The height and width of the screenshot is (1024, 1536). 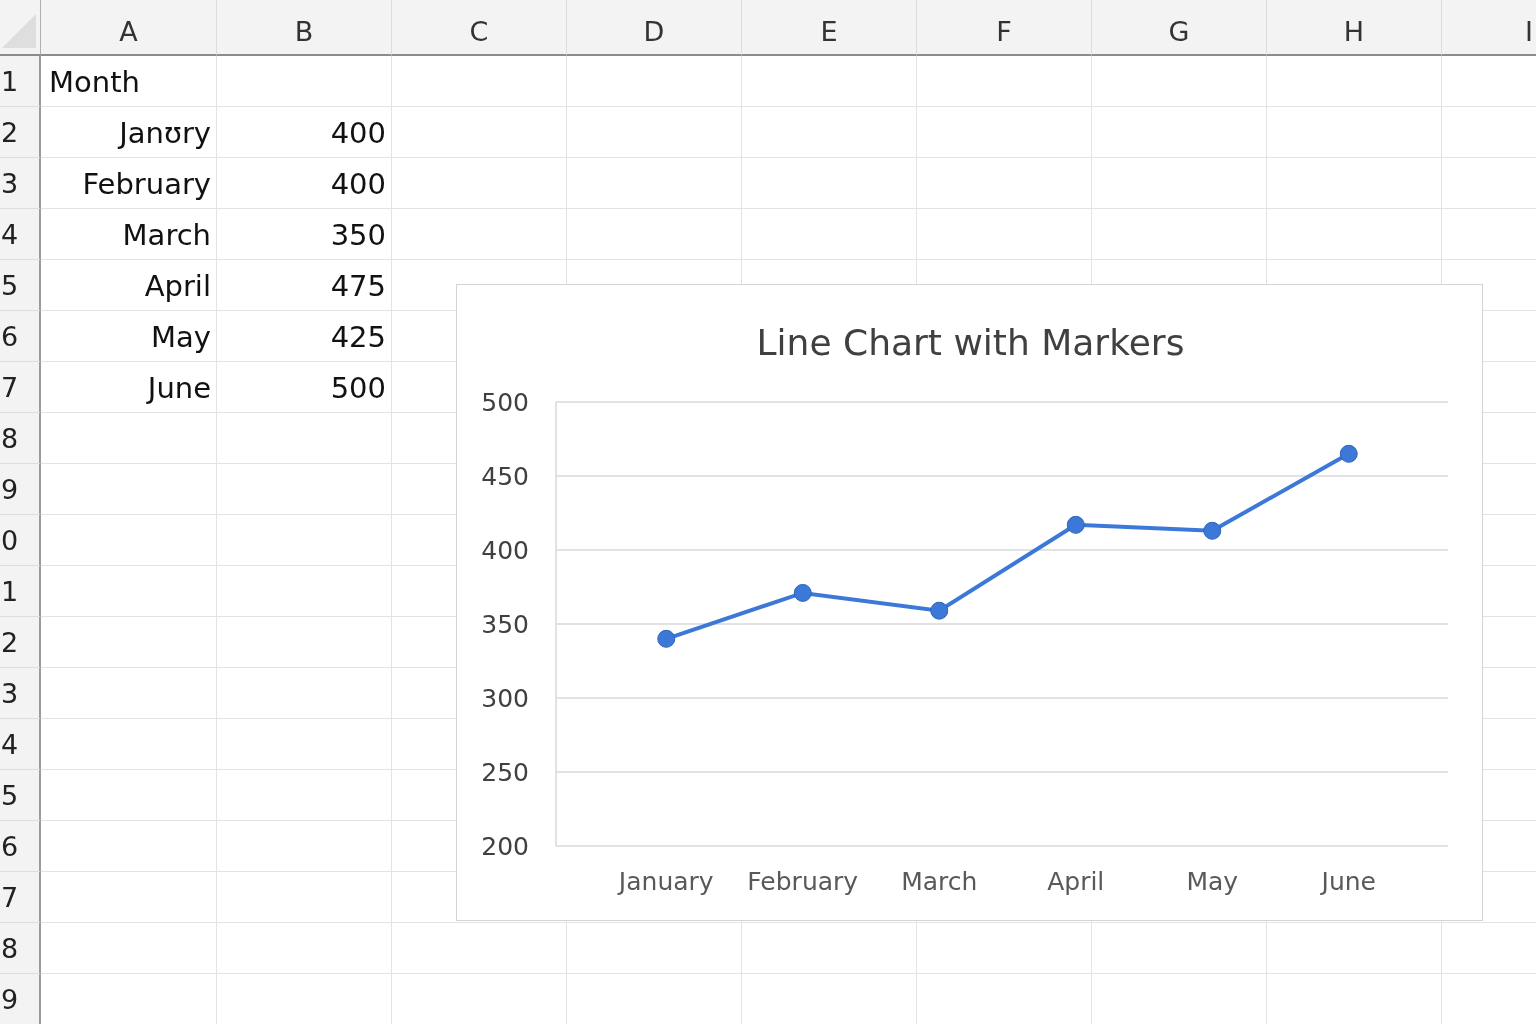 What do you see at coordinates (358, 337) in the screenshot?
I see `table-cell-text: 425` at bounding box center [358, 337].